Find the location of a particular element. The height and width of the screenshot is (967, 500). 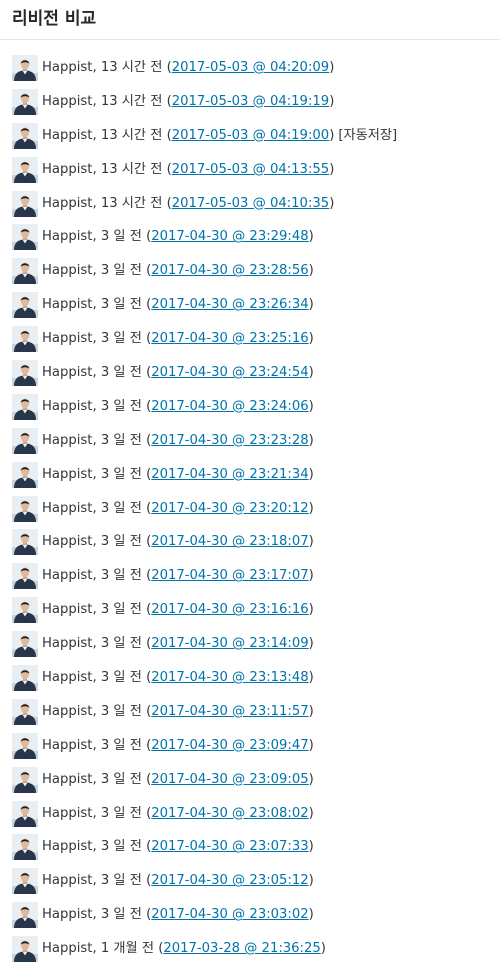

revision-item: Happist, 3 일 전 (2017-04-30 @ 23:07:33) is located at coordinates (256, 847).